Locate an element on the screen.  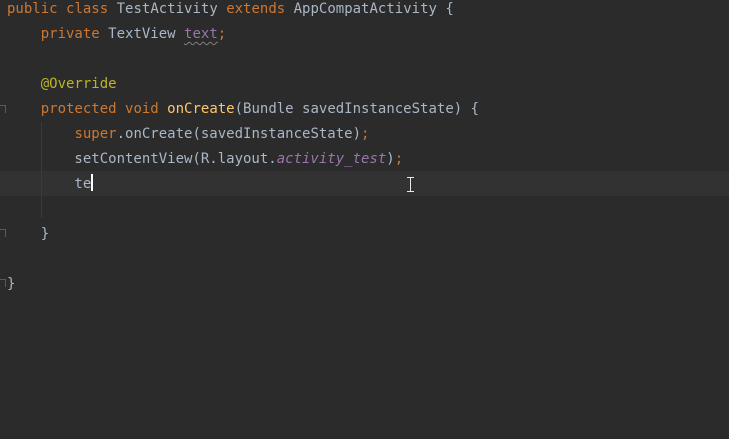
code-token: super is located at coordinates (95, 134).